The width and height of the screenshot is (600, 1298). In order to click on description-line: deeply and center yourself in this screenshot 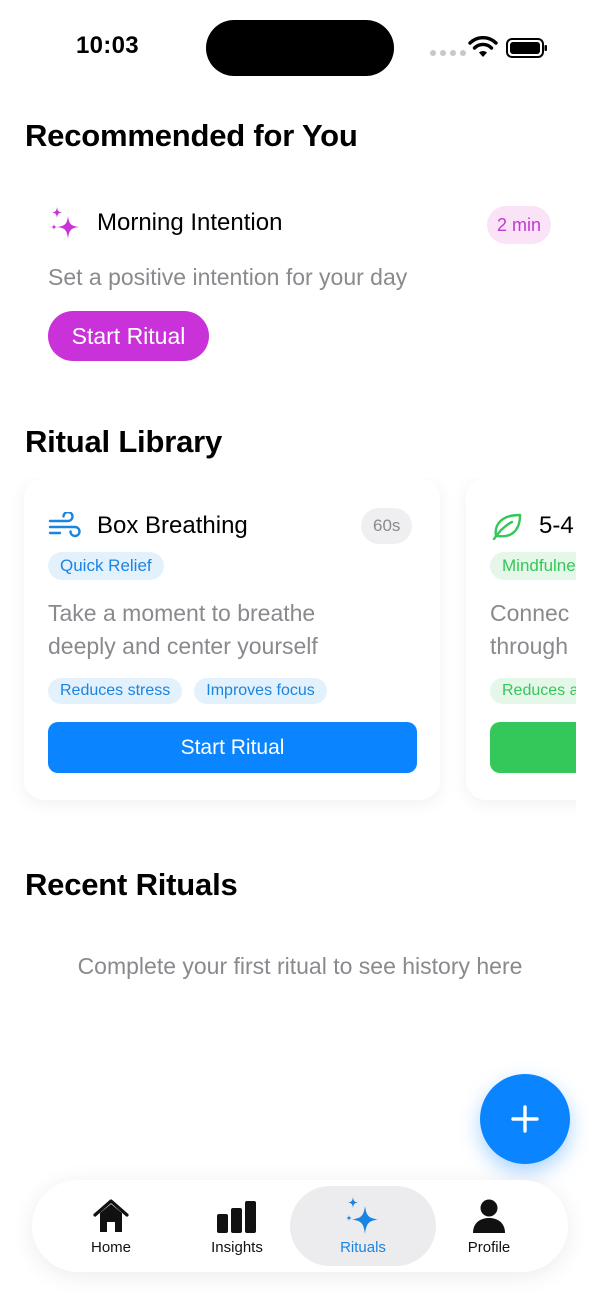, I will do `click(183, 646)`.